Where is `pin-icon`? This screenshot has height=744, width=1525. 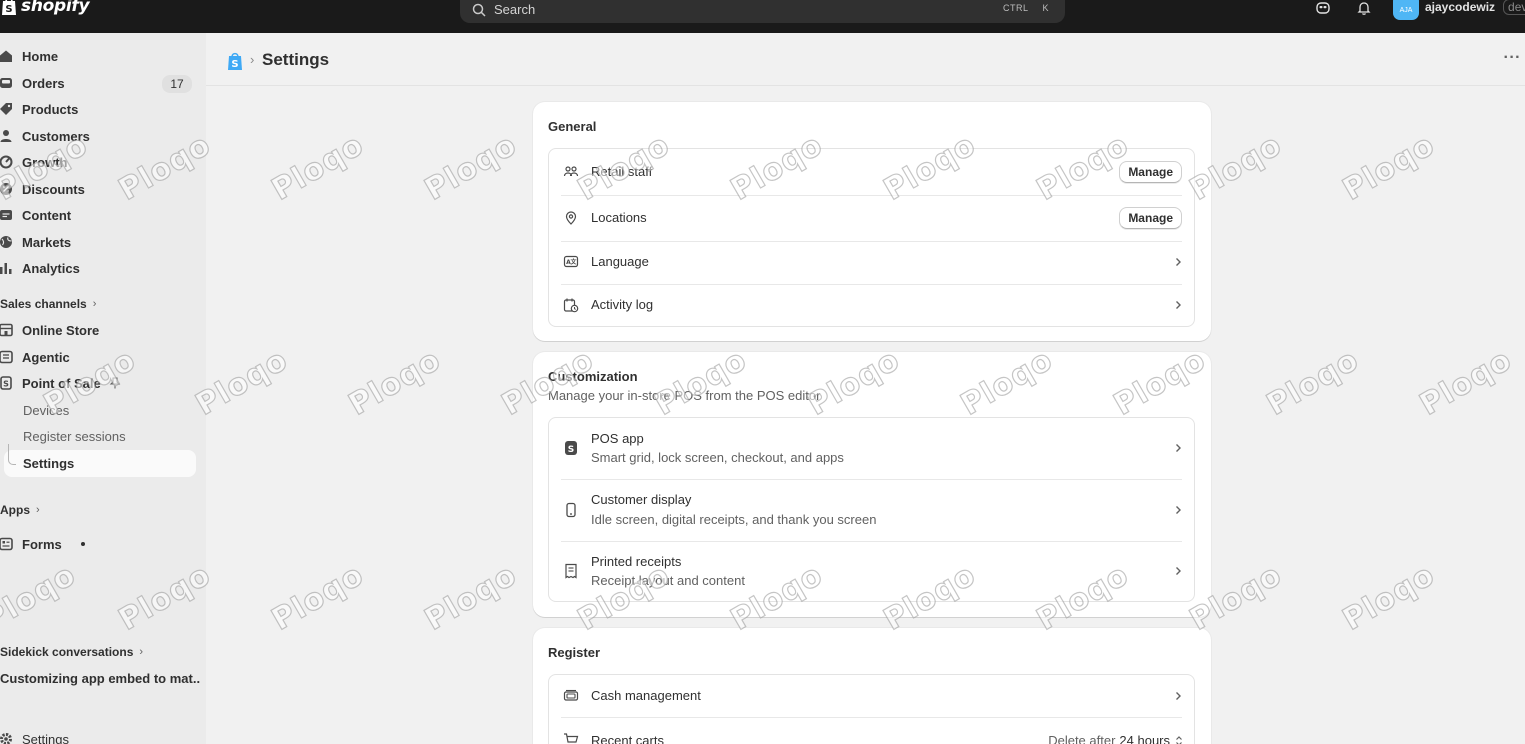 pin-icon is located at coordinates (115, 383).